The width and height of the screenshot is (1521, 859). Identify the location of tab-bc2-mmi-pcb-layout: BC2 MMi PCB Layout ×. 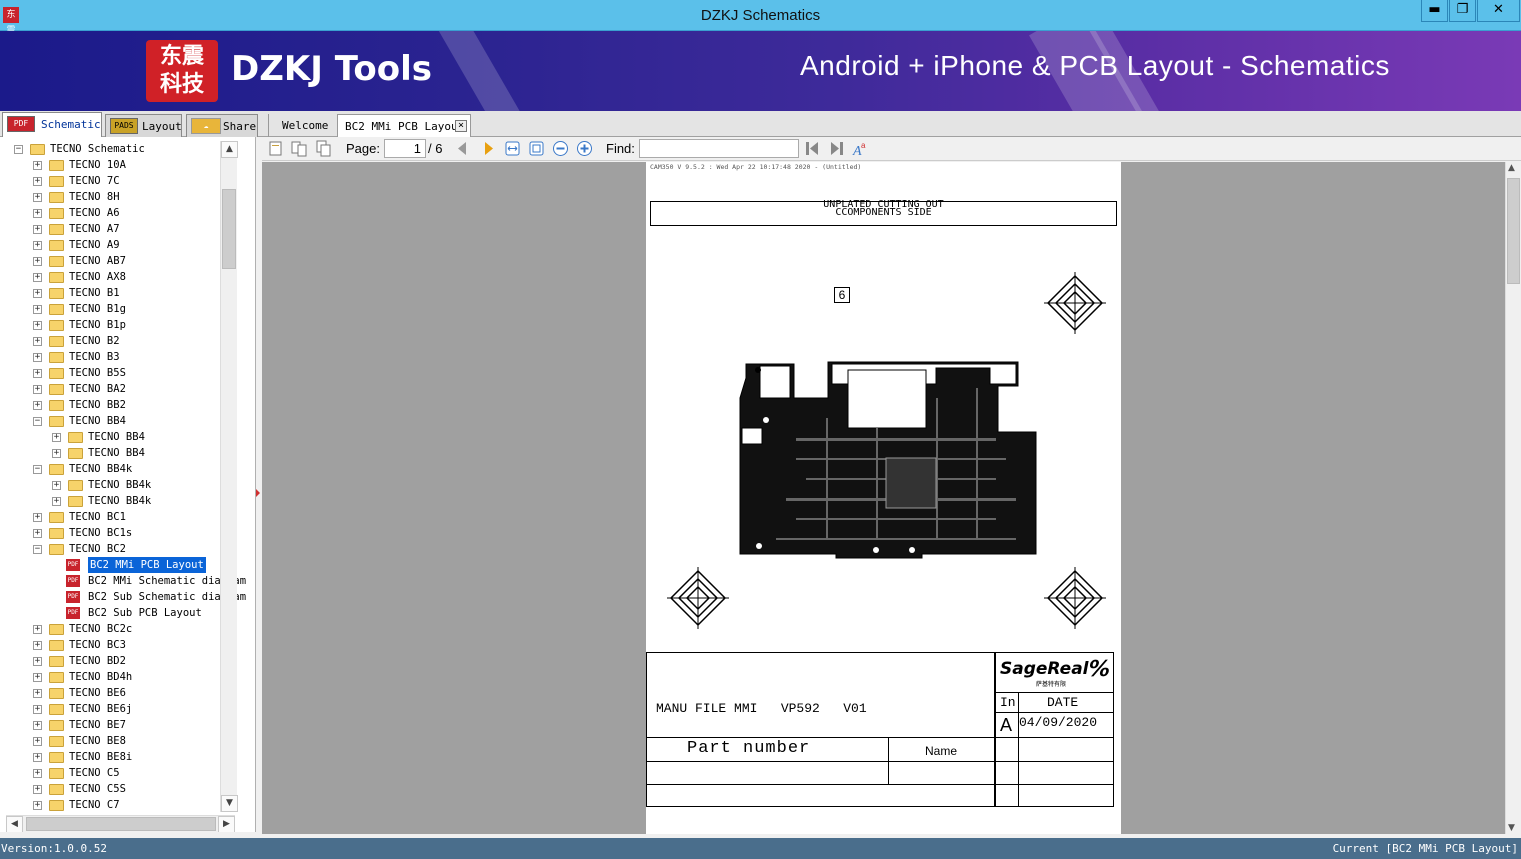
(404, 125).